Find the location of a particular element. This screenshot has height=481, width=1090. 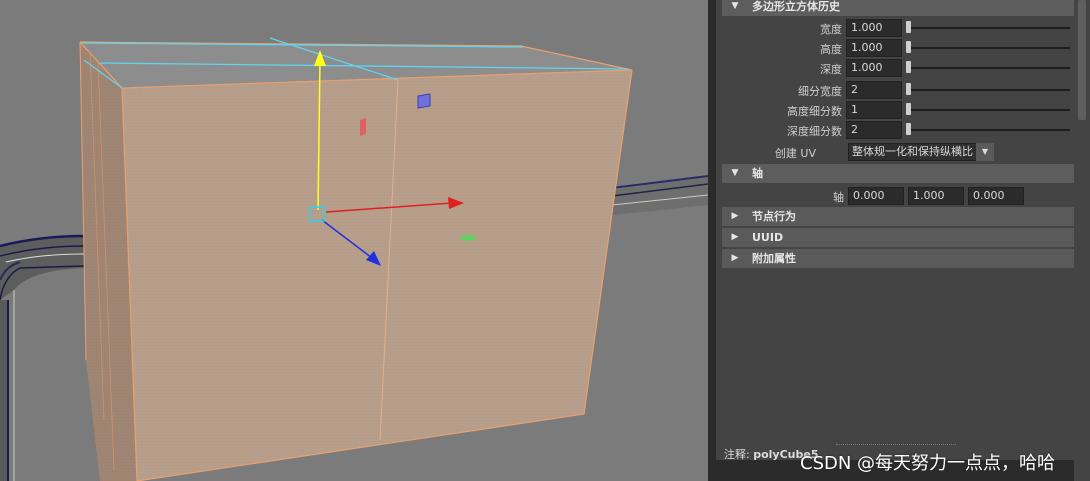

section-header-collapsed: ▶ UUID is located at coordinates (898, 237).